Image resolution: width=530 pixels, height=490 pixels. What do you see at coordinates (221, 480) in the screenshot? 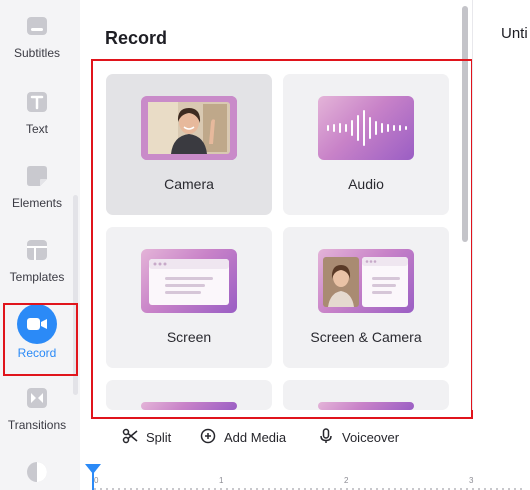
I see `tick-label: 1` at bounding box center [221, 480].